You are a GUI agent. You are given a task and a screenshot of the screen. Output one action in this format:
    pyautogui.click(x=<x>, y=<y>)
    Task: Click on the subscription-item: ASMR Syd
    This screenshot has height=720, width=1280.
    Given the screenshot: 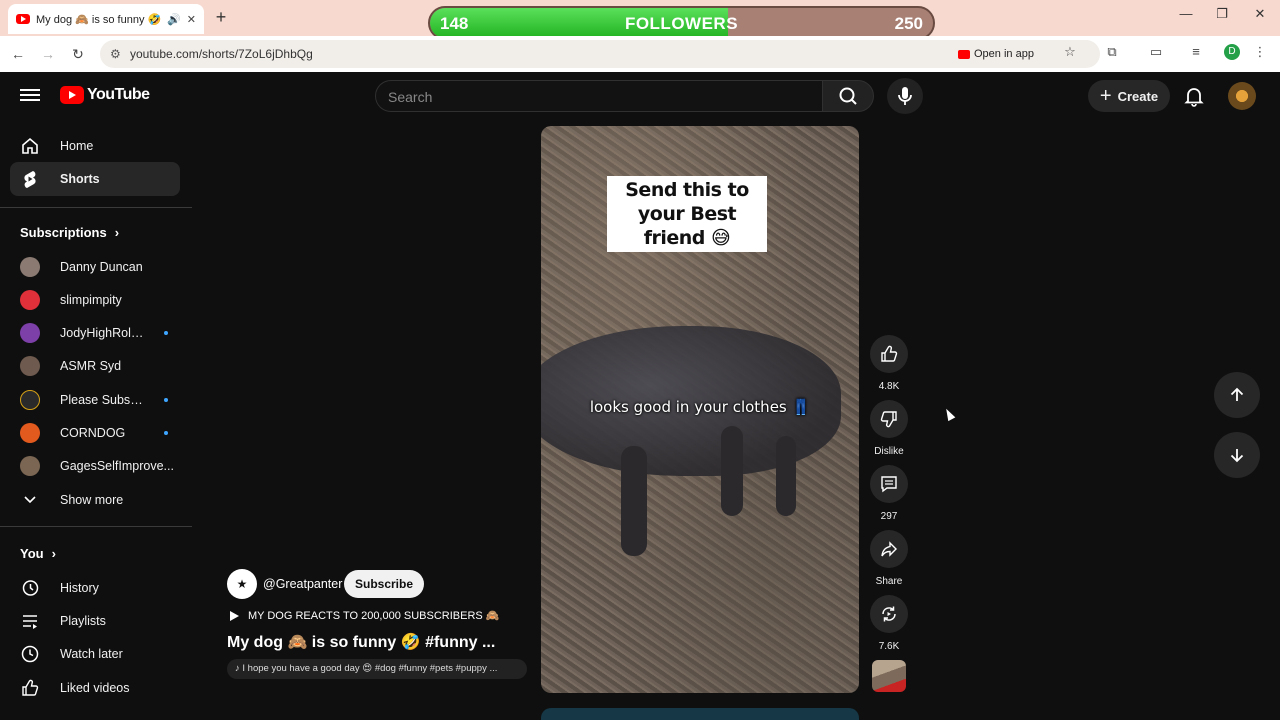 What is the action you would take?
    pyautogui.click(x=95, y=366)
    